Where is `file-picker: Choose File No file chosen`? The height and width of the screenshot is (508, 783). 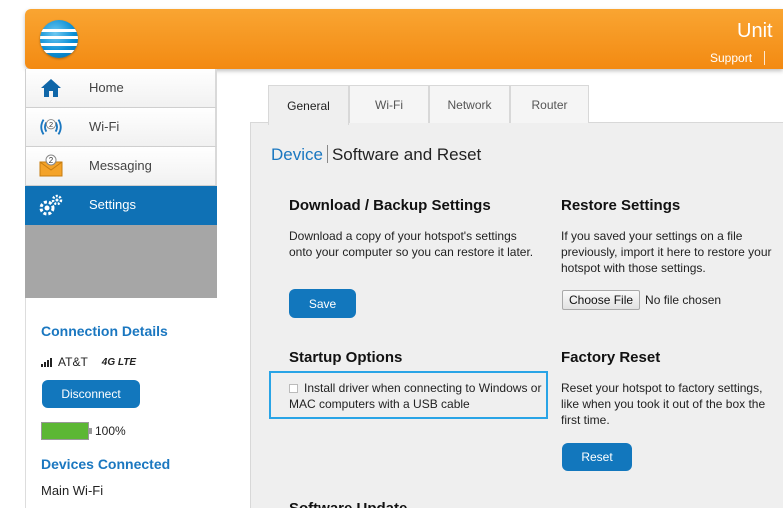 file-picker: Choose File No file chosen is located at coordinates (641, 300).